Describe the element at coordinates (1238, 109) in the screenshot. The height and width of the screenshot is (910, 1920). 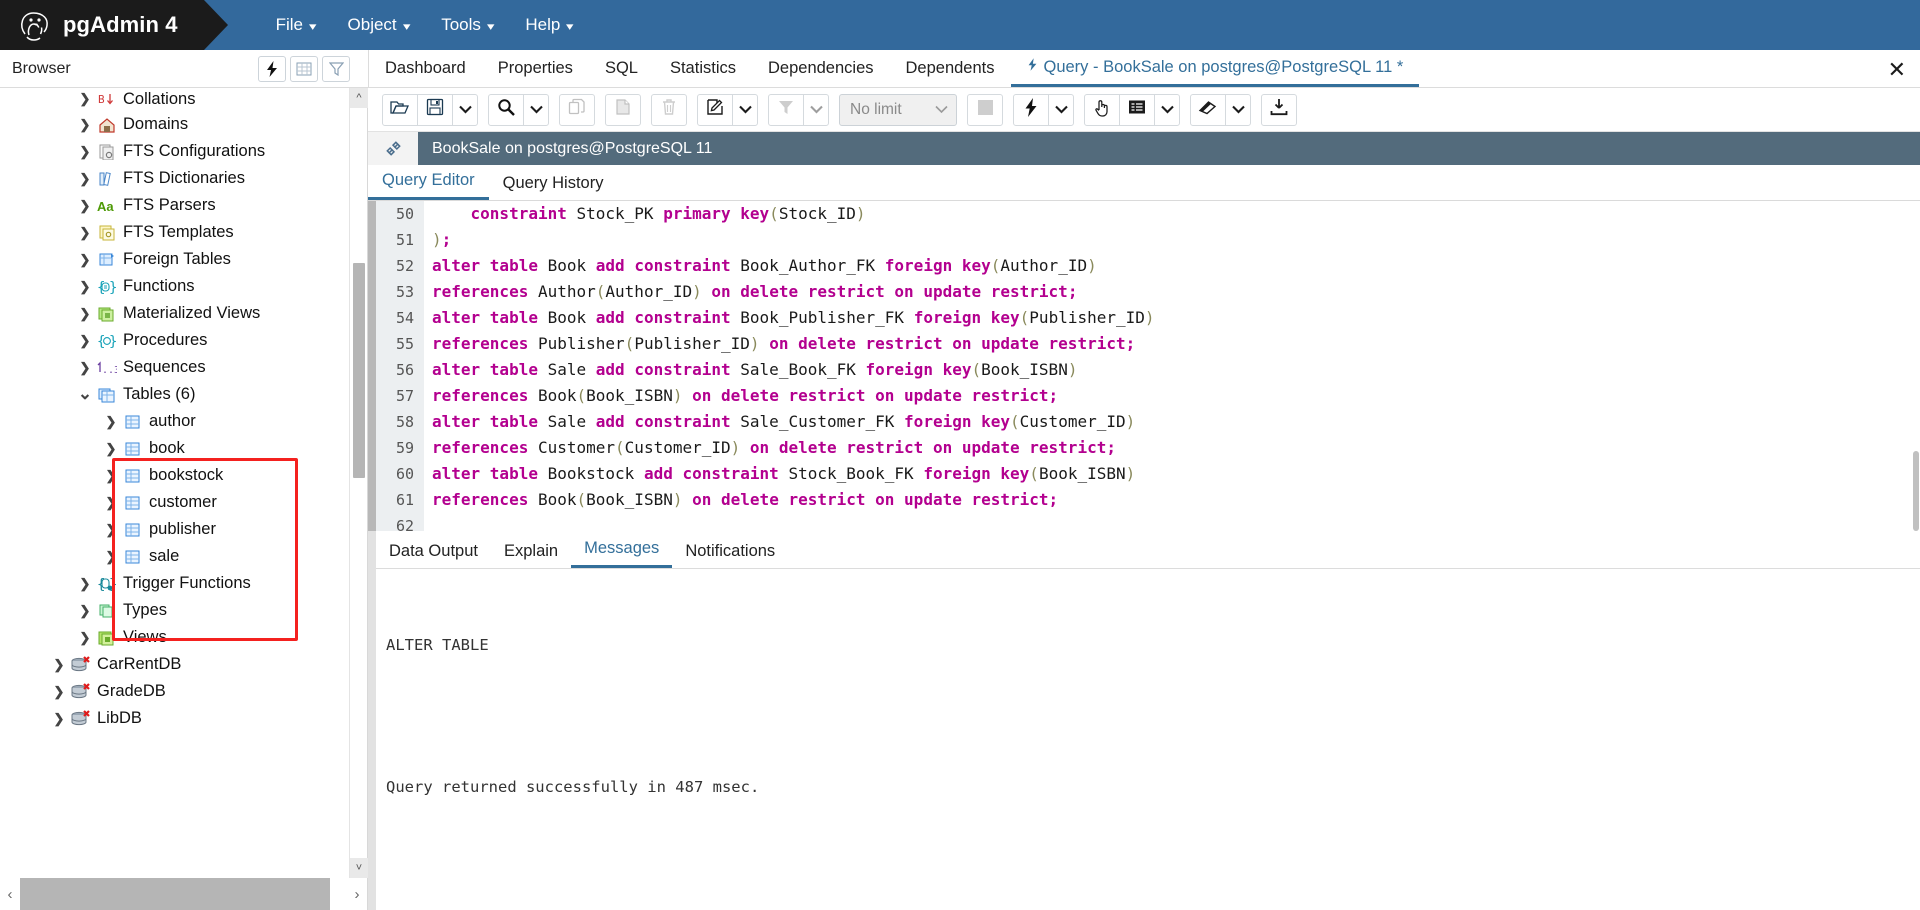
I see `clear-dropdown` at that location.